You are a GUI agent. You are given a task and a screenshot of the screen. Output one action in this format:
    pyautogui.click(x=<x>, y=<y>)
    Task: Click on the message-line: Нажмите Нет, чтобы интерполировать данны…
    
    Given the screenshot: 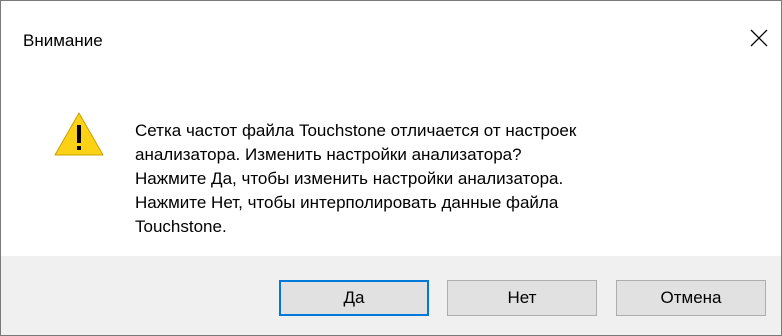 What is the action you would take?
    pyautogui.click(x=347, y=202)
    